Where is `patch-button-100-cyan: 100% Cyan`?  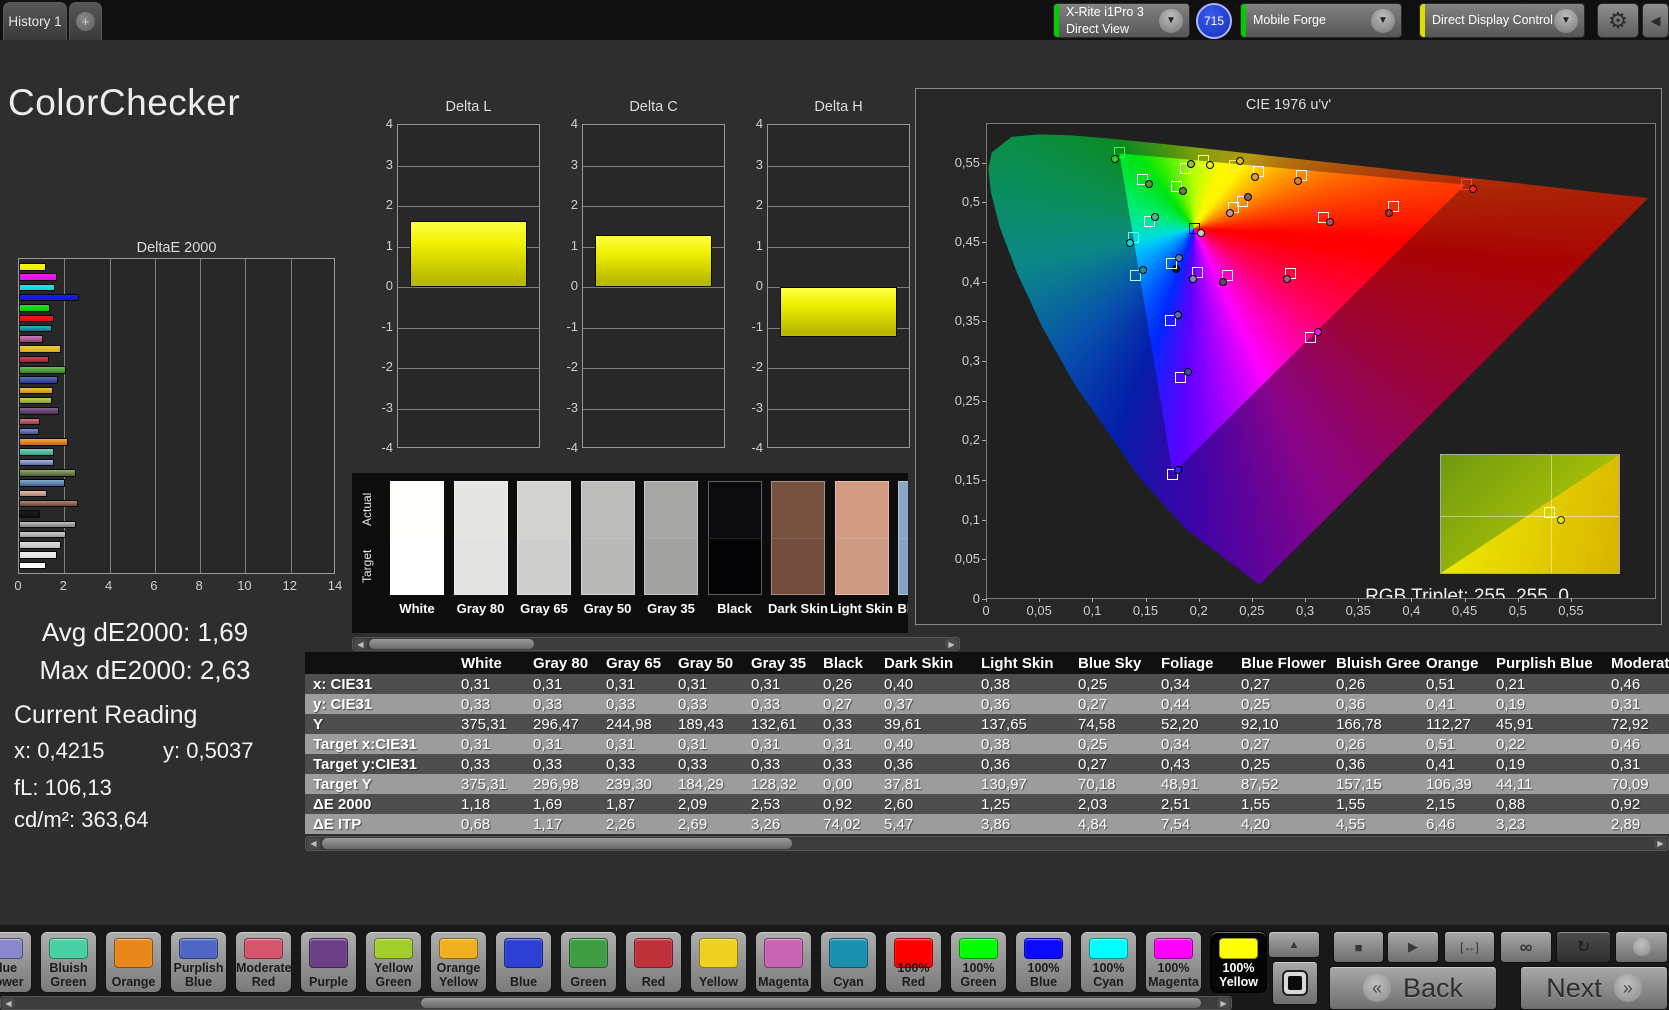 patch-button-100-cyan: 100% Cyan is located at coordinates (1108, 962).